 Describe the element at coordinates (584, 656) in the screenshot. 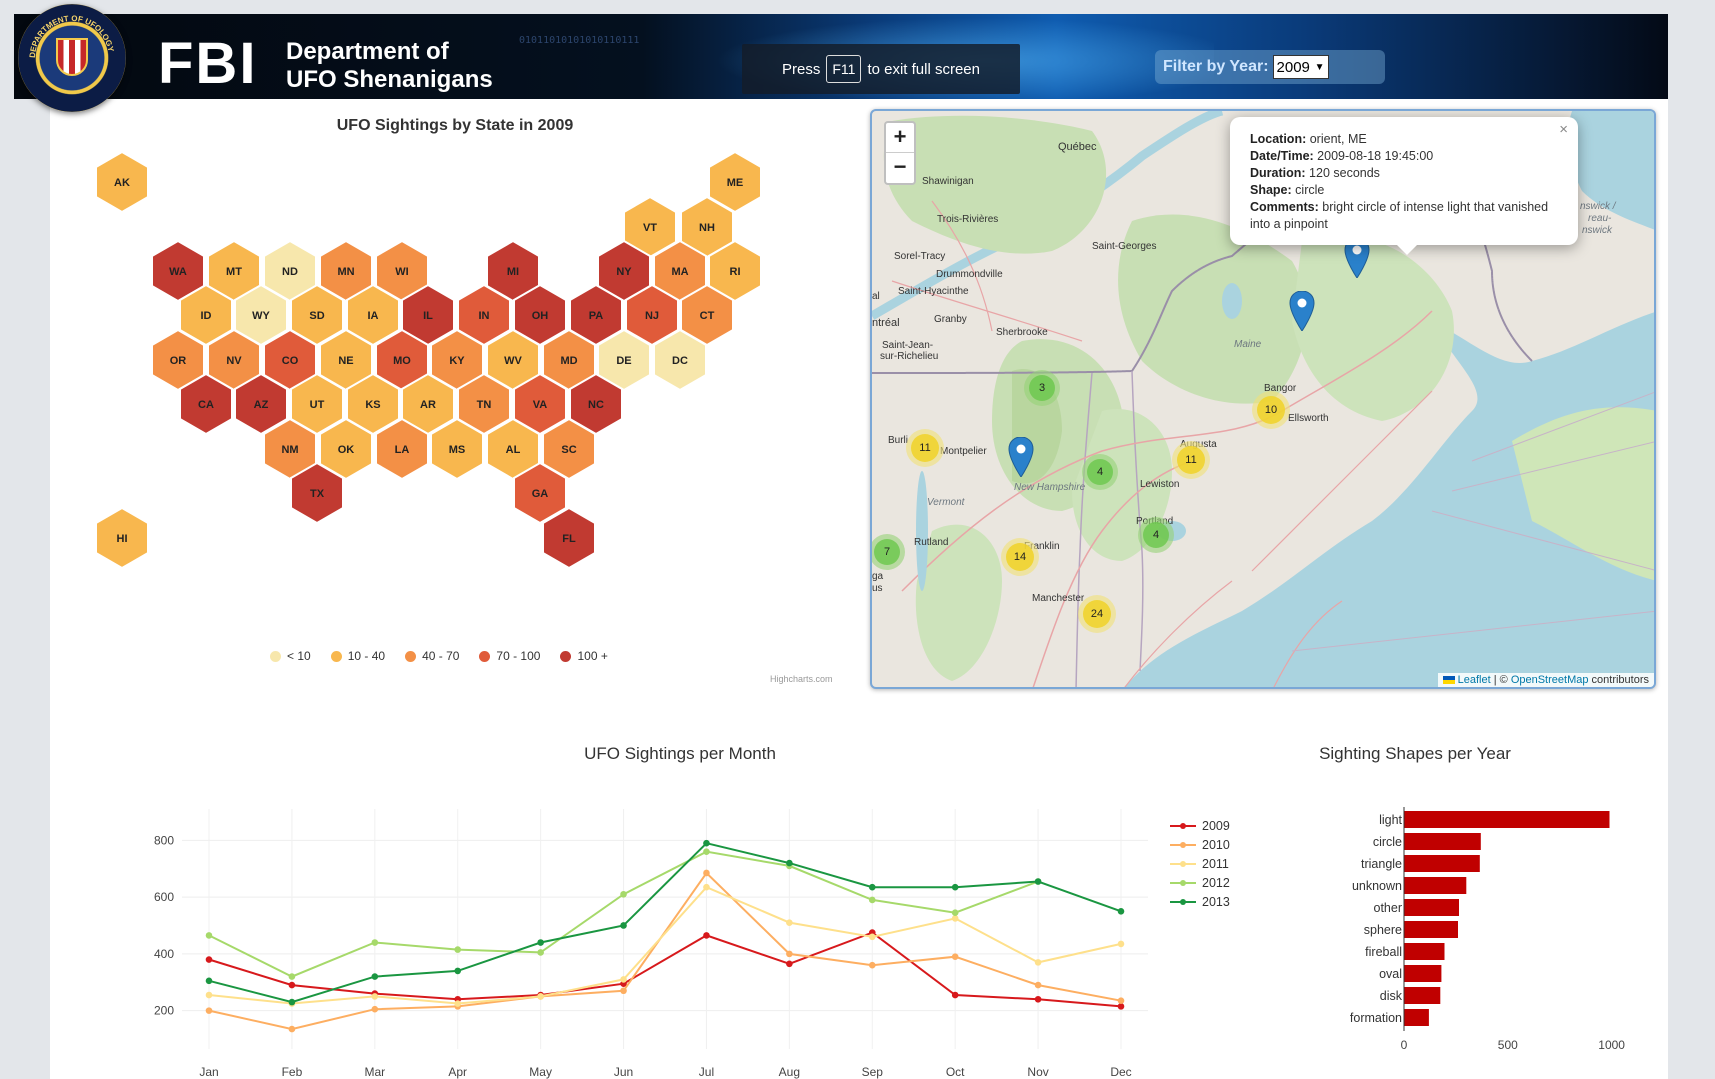

I see `legend-item: 100 +` at that location.